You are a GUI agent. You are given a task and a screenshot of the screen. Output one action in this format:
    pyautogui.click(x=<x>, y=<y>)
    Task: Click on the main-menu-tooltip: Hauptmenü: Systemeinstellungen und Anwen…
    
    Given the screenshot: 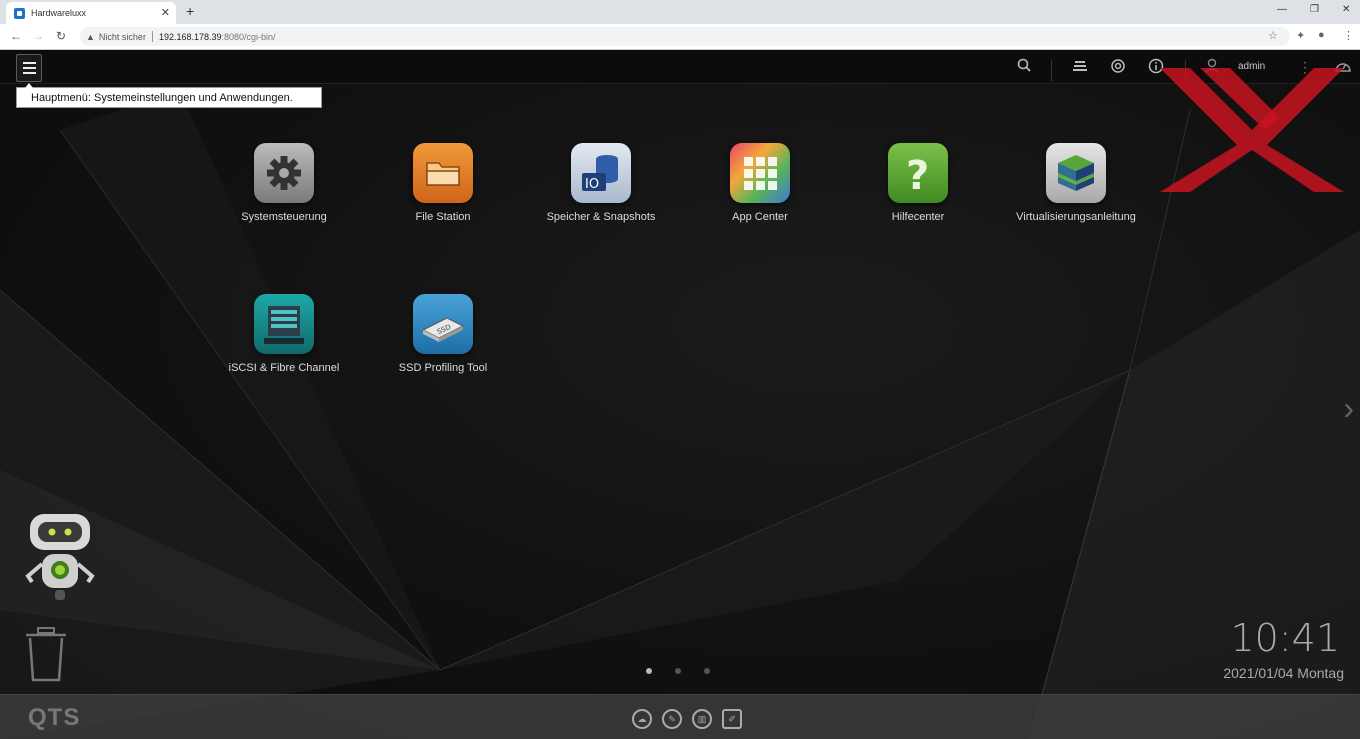 What is the action you would take?
    pyautogui.click(x=169, y=95)
    